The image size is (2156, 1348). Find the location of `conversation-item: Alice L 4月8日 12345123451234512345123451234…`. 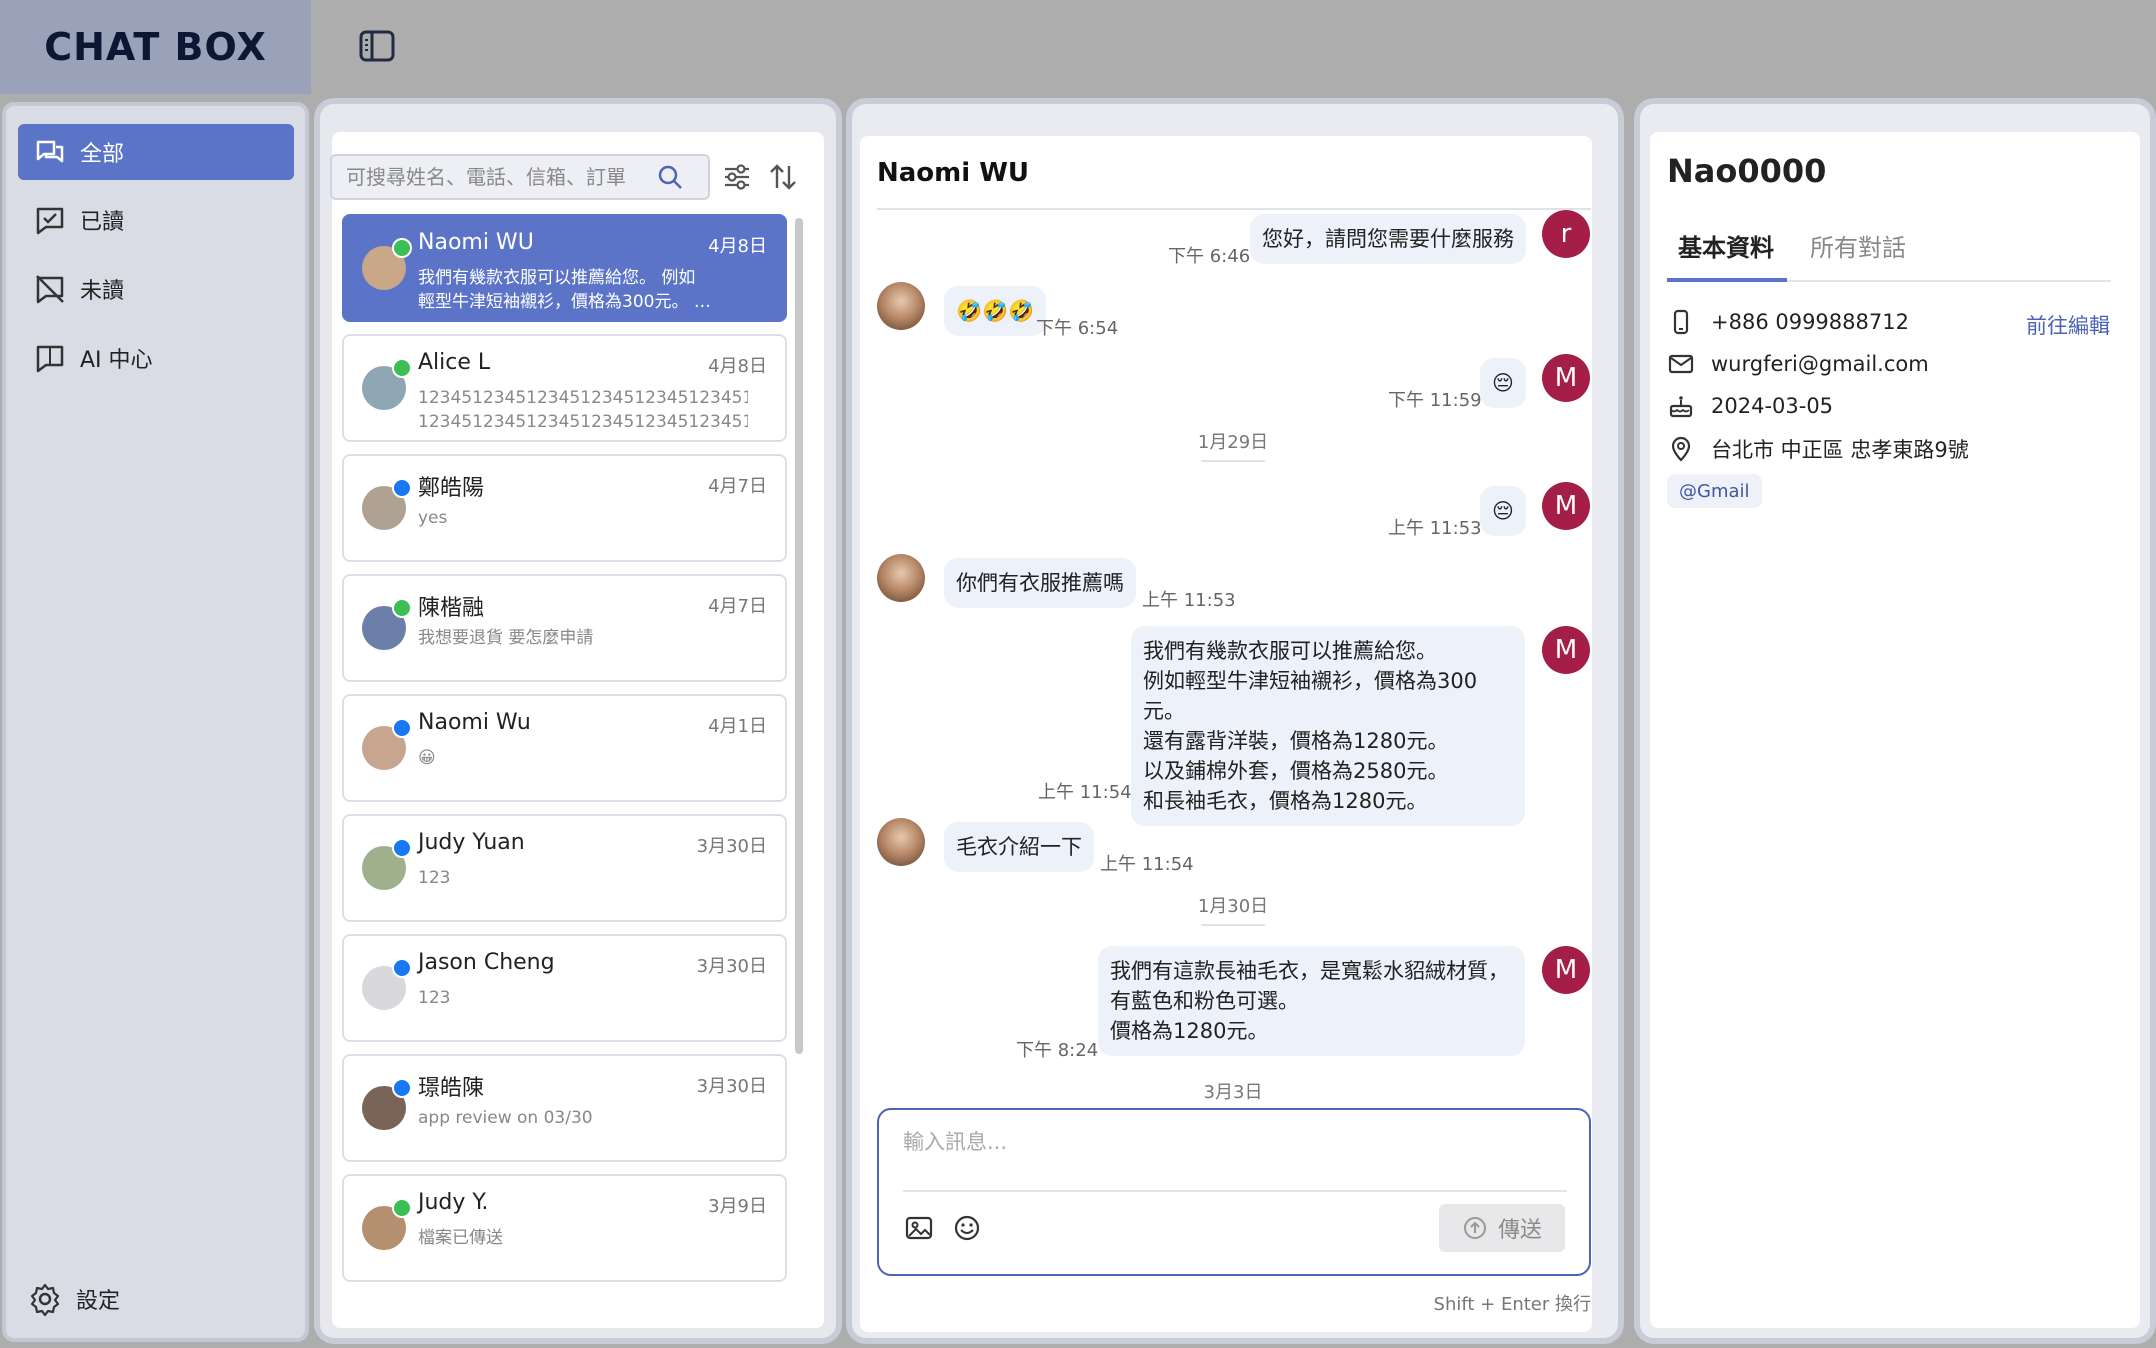

conversation-item: Alice L 4月8日 12345123451234512345123451234… is located at coordinates (564, 388).